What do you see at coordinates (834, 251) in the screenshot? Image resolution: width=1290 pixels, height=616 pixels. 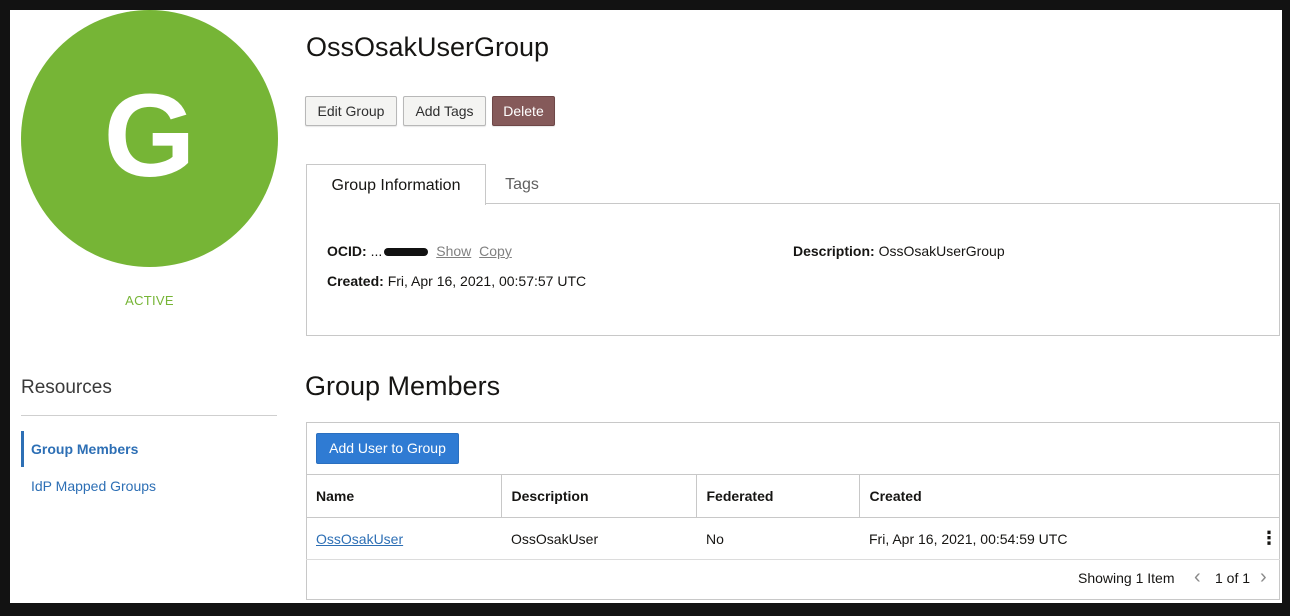 I see `description-label: Description:` at bounding box center [834, 251].